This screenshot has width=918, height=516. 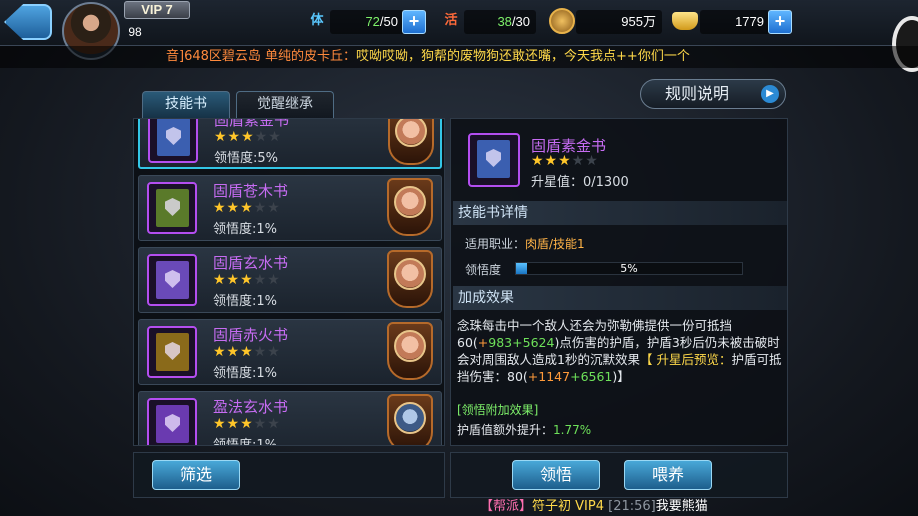 What do you see at coordinates (251, 335) in the screenshot?
I see `book-name: 固盾赤火书` at bounding box center [251, 335].